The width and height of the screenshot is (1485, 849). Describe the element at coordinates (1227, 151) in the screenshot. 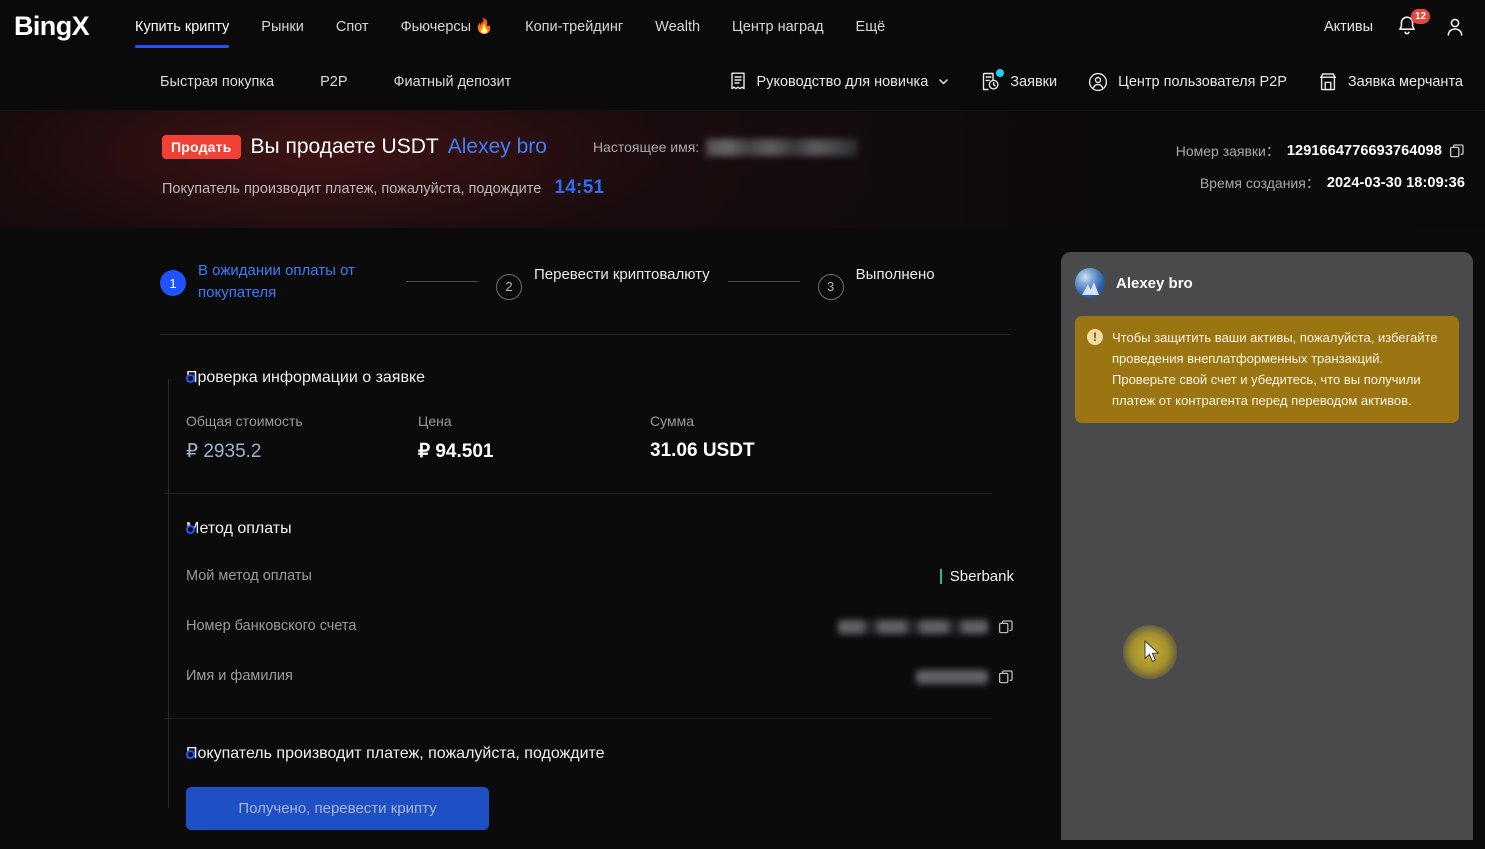

I see `order-number-label: Номер заявки：` at that location.